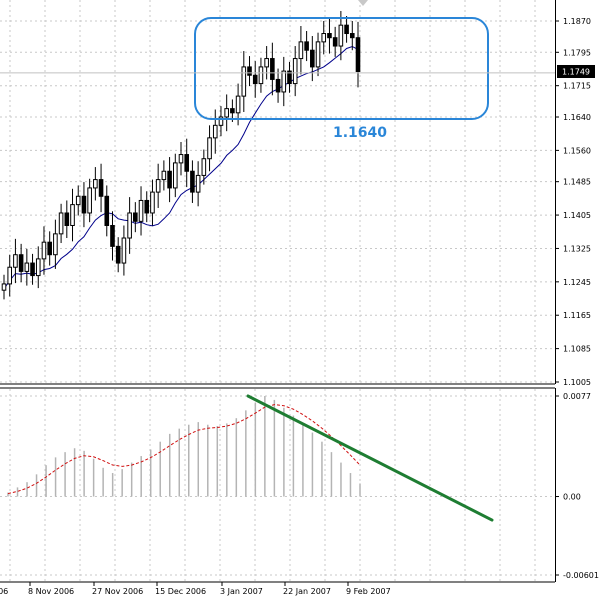  I want to click on date-tick-label: 9 Feb 2007, so click(368, 591).